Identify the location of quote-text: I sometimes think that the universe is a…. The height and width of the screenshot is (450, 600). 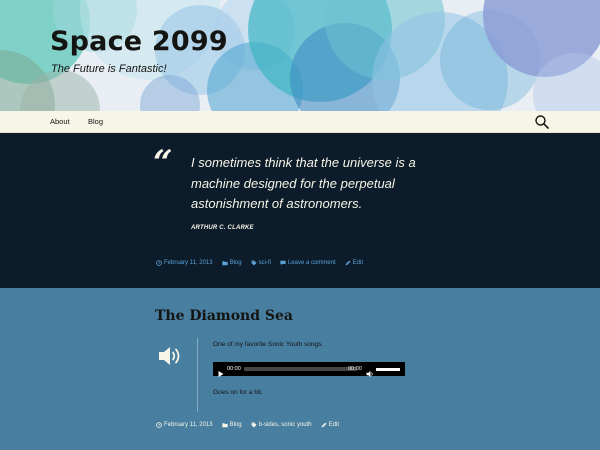
(303, 183).